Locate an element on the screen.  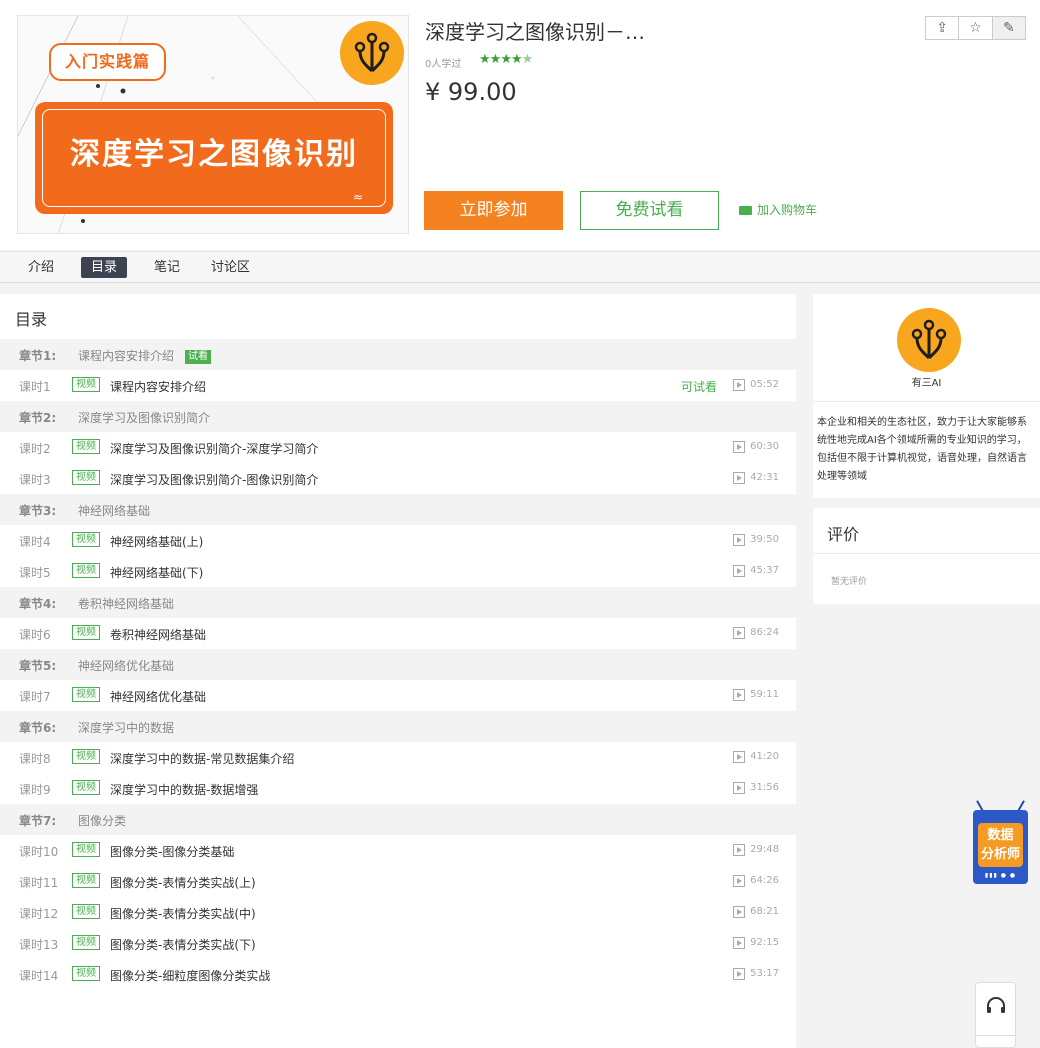
lesson-row: 课时1 视频 课程内容安排介绍 可试看 05:52 is located at coordinates (398, 385).